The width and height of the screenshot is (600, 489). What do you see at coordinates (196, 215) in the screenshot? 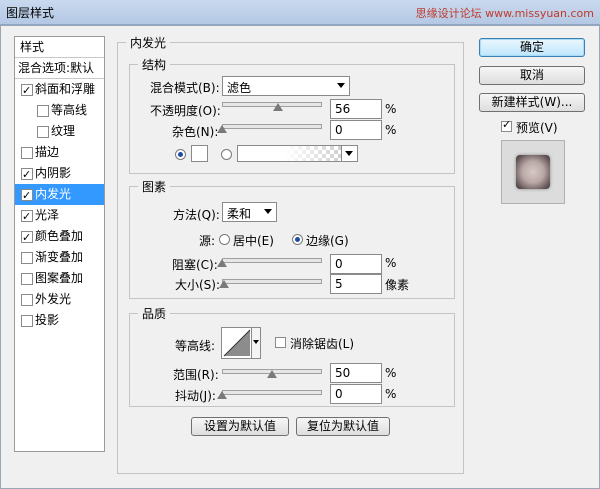
I see `method-label: 方法(Q):` at bounding box center [196, 215].